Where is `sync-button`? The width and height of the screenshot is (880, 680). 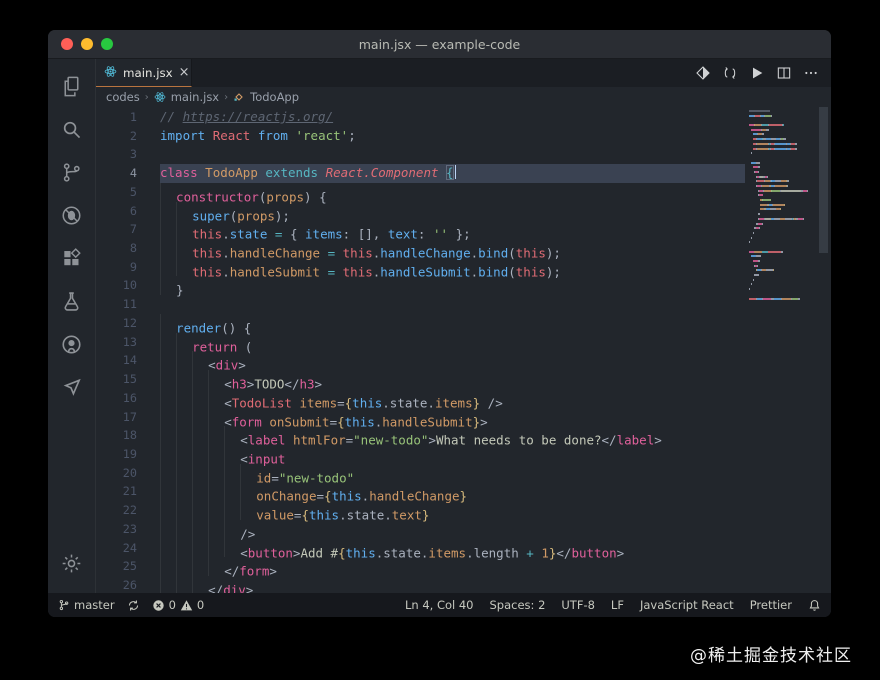 sync-button is located at coordinates (133, 605).